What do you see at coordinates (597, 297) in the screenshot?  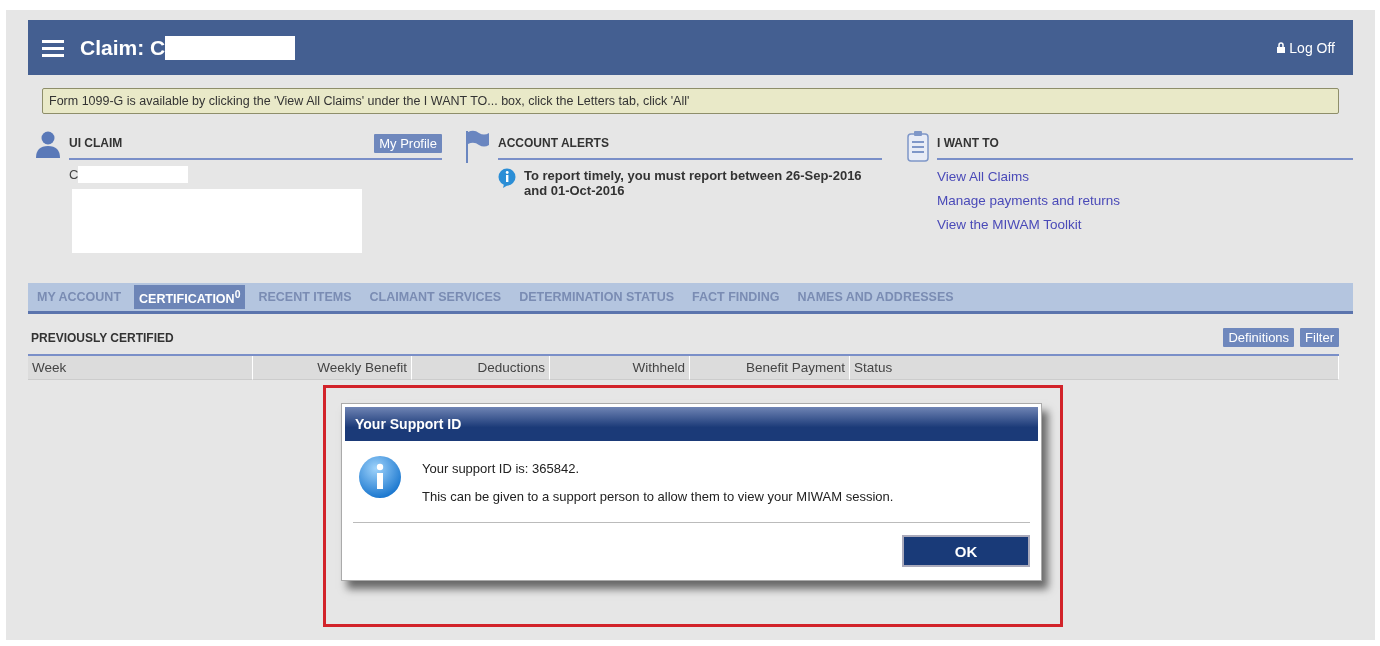 I see `nav-tab: DETERMINATION STATUS` at bounding box center [597, 297].